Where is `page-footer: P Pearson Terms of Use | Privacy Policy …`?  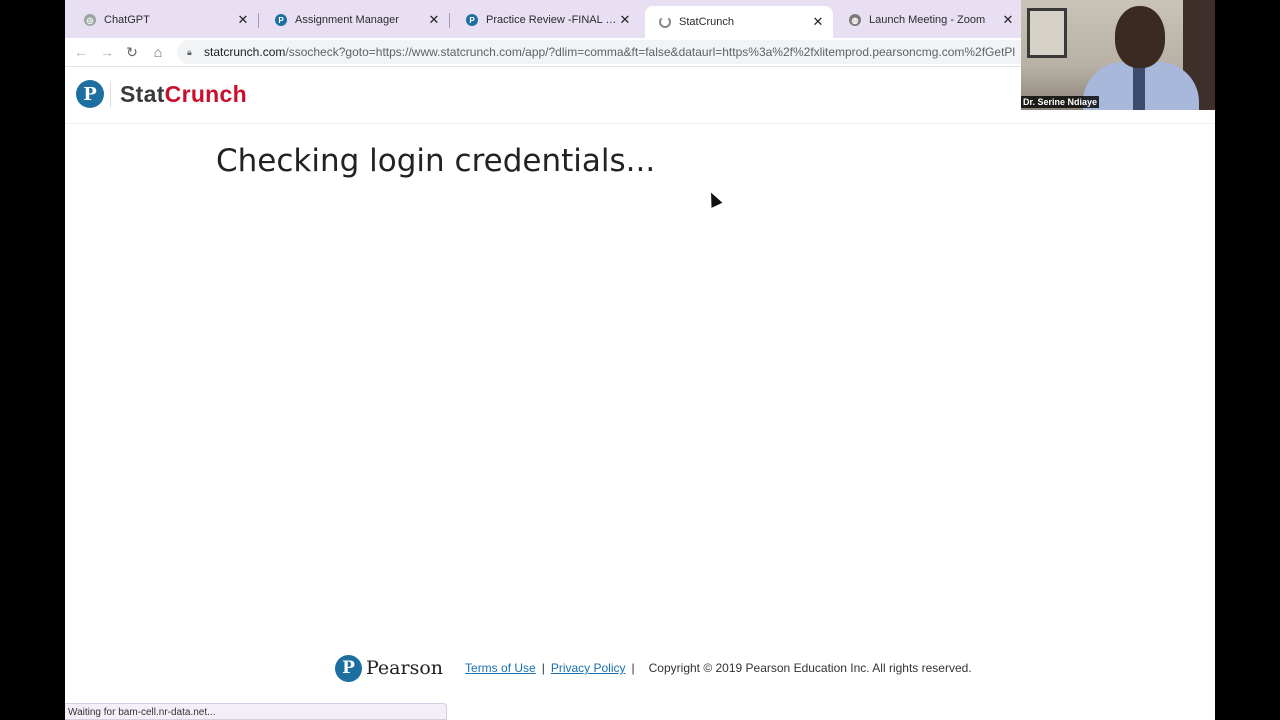
page-footer: P Pearson Terms of Use | Privacy Policy … is located at coordinates (653, 668).